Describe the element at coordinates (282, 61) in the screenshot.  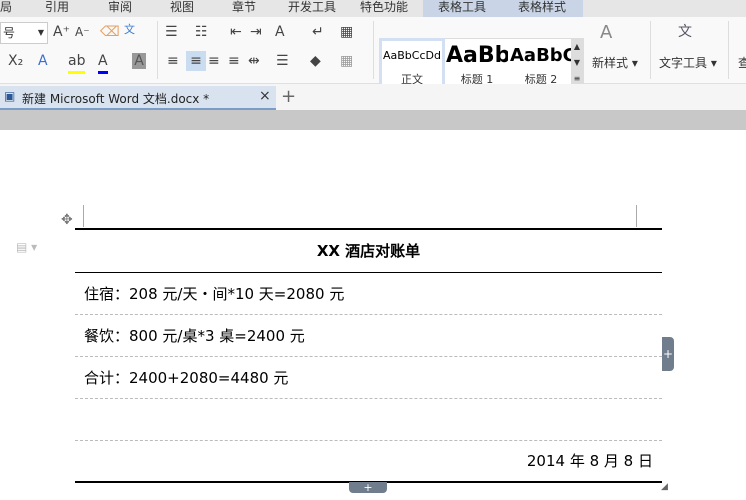
I see `line-spacing-icon: ☰` at that location.